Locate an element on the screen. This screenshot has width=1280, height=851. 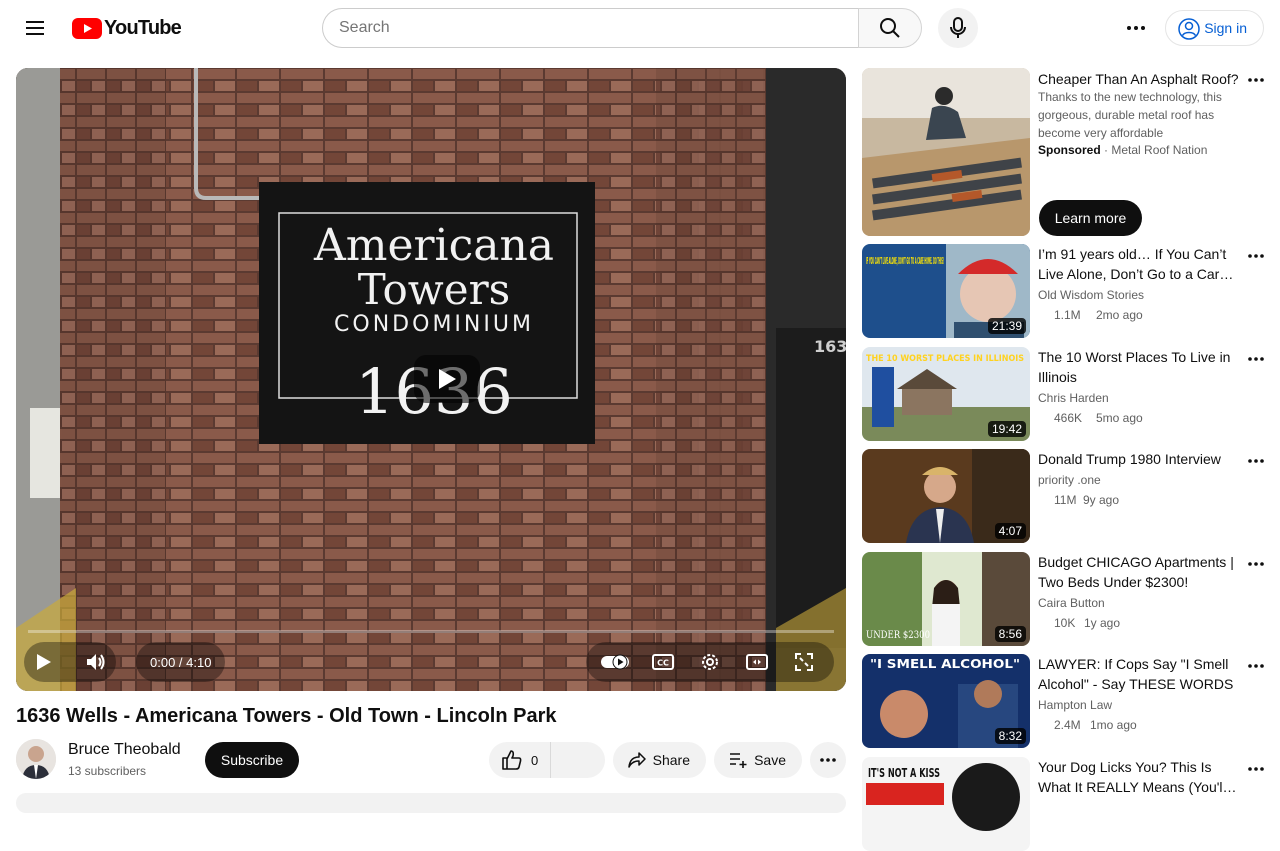
wall-number: 163 is located at coordinates (830, 346).